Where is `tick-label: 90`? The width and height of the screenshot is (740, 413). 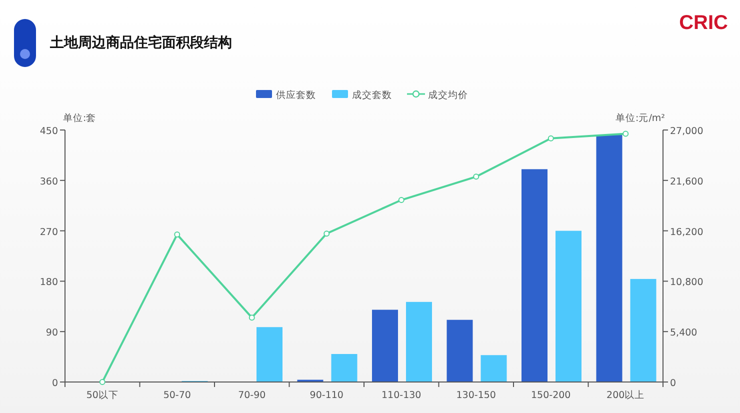 tick-label: 90 is located at coordinates (52, 333).